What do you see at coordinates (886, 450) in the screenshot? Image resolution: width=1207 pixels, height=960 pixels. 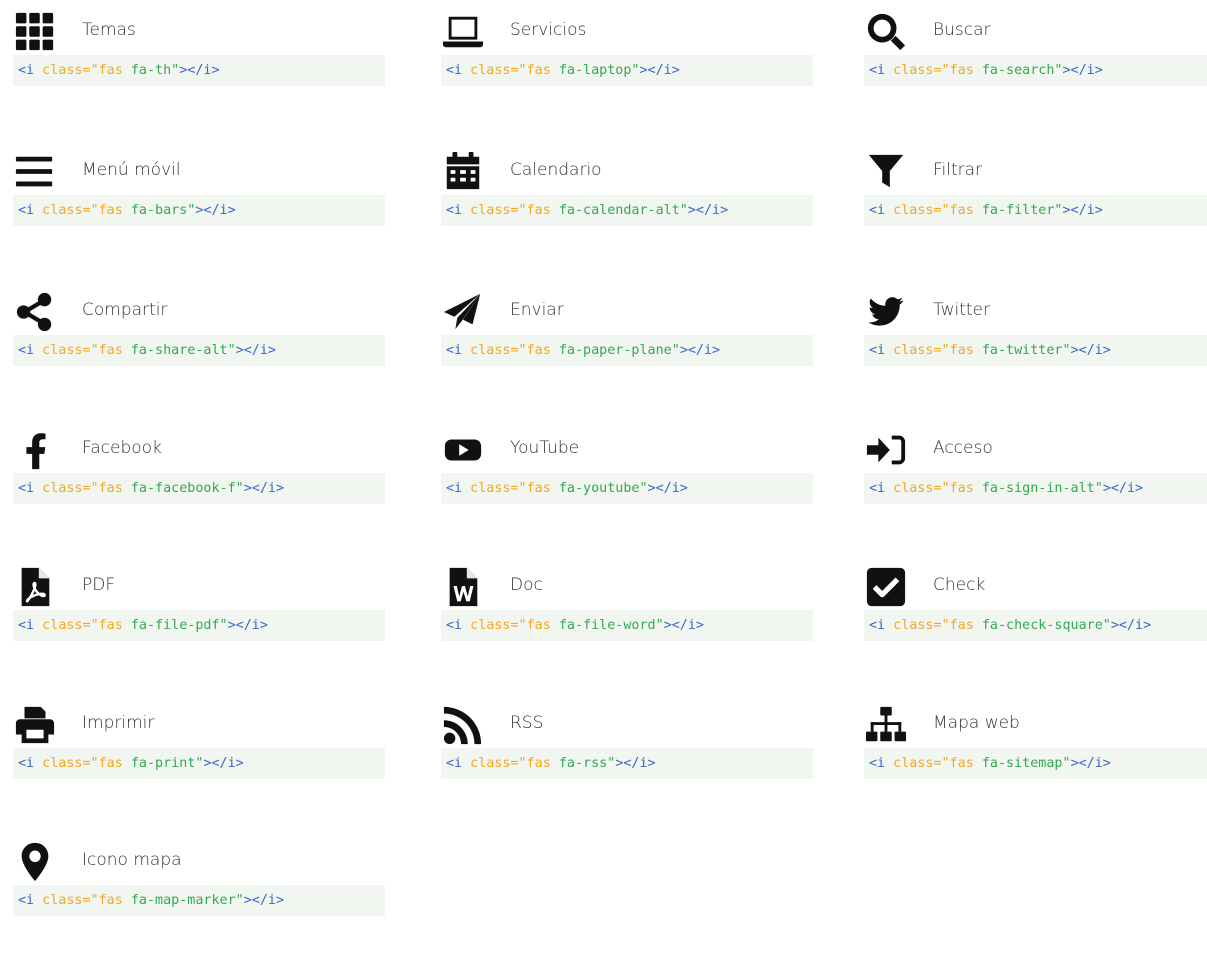 I see `sign-in-alt-icon` at bounding box center [886, 450].